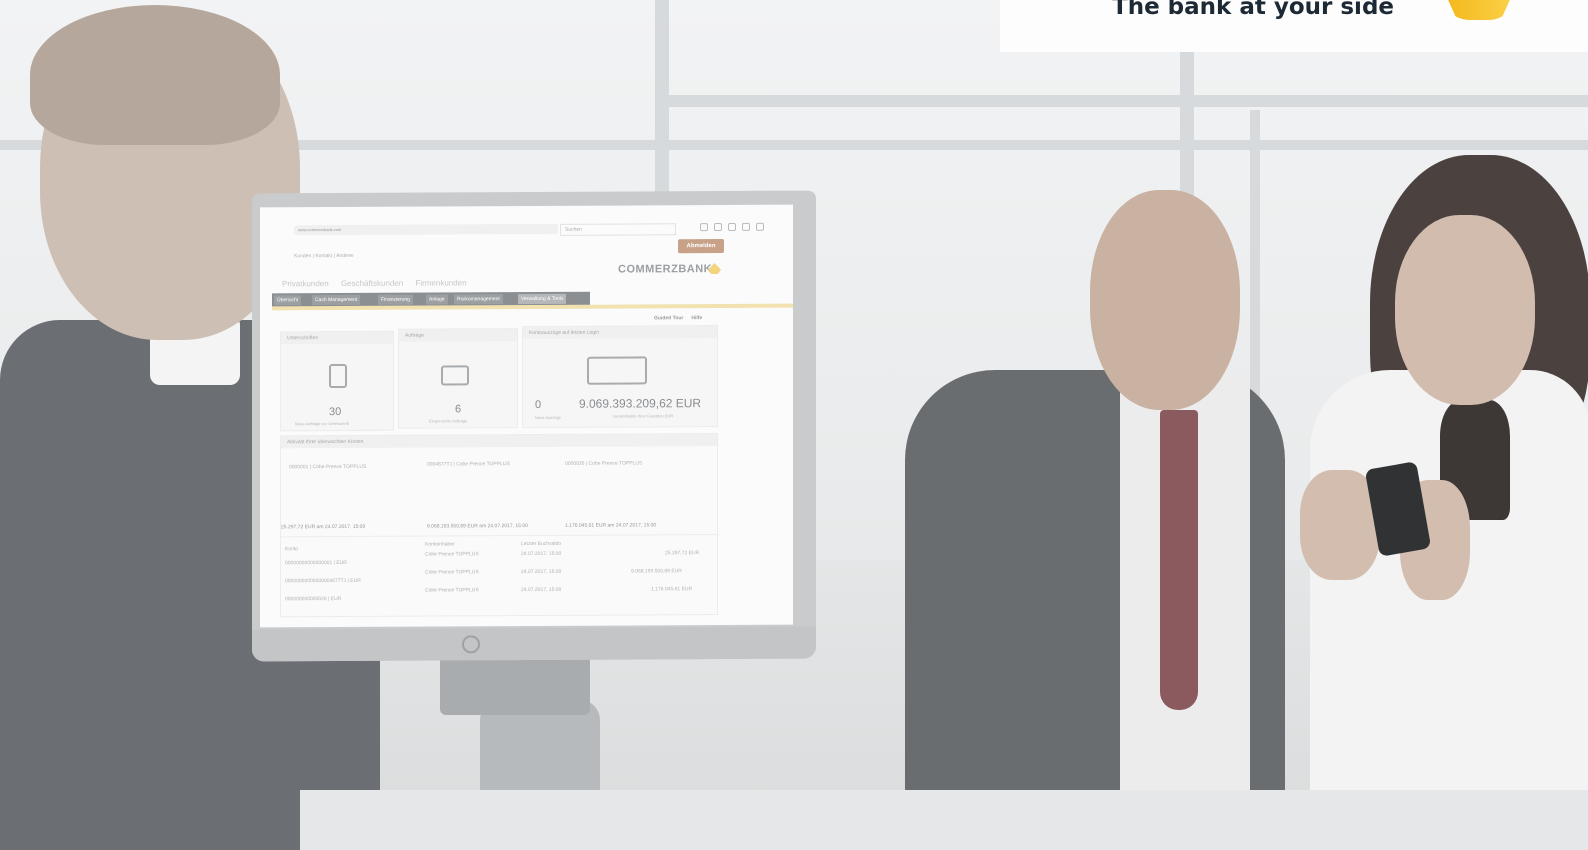 The width and height of the screenshot is (1588, 850). I want to click on hp-logo-icon, so click(471, 644).